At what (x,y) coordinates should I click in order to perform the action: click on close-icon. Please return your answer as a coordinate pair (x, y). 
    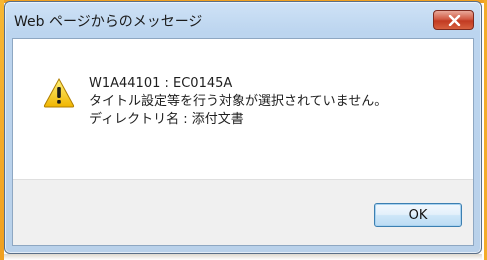
    Looking at the image, I should click on (454, 20).